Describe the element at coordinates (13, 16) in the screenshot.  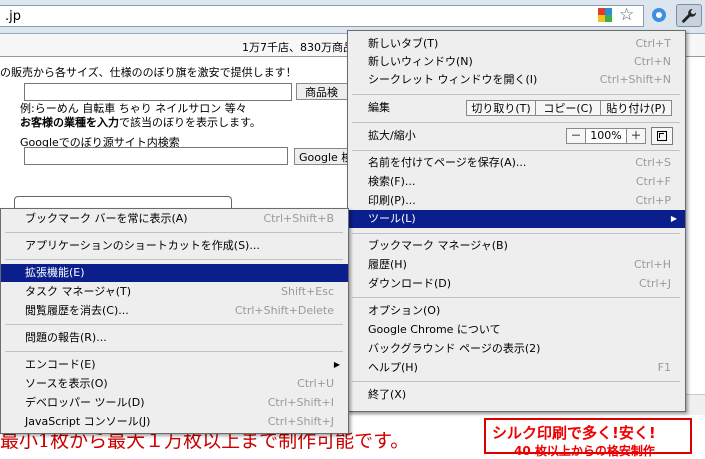
I see `address-bar-url: .jp` at that location.